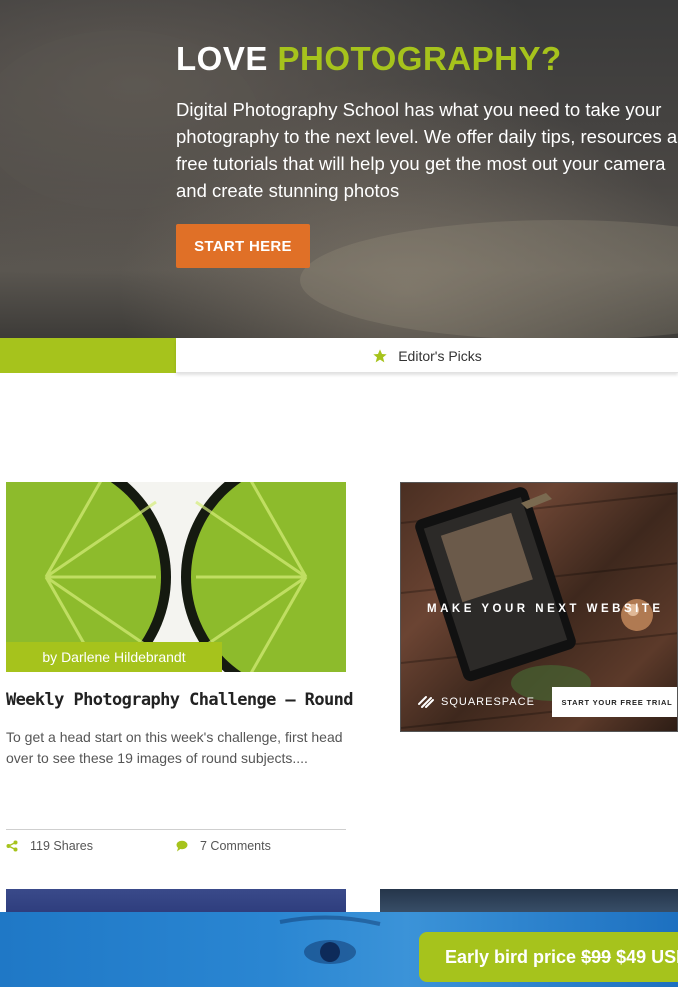 The height and width of the screenshot is (987, 678). What do you see at coordinates (380, 355) in the screenshot?
I see `star-icon` at bounding box center [380, 355].